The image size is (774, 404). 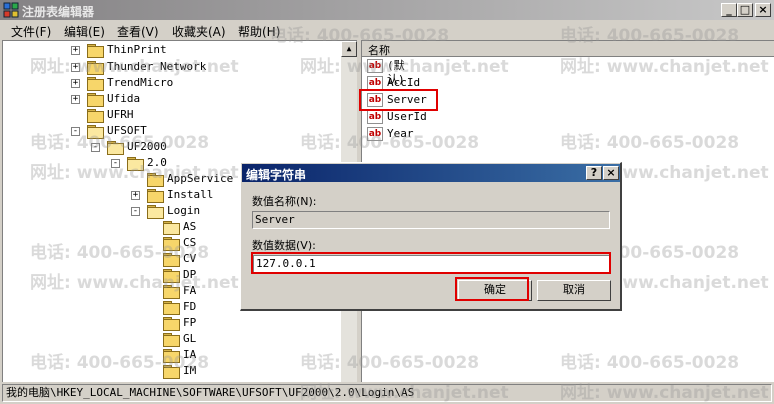 What do you see at coordinates (574, 290) in the screenshot?
I see `cancel-button: 取消` at bounding box center [574, 290].